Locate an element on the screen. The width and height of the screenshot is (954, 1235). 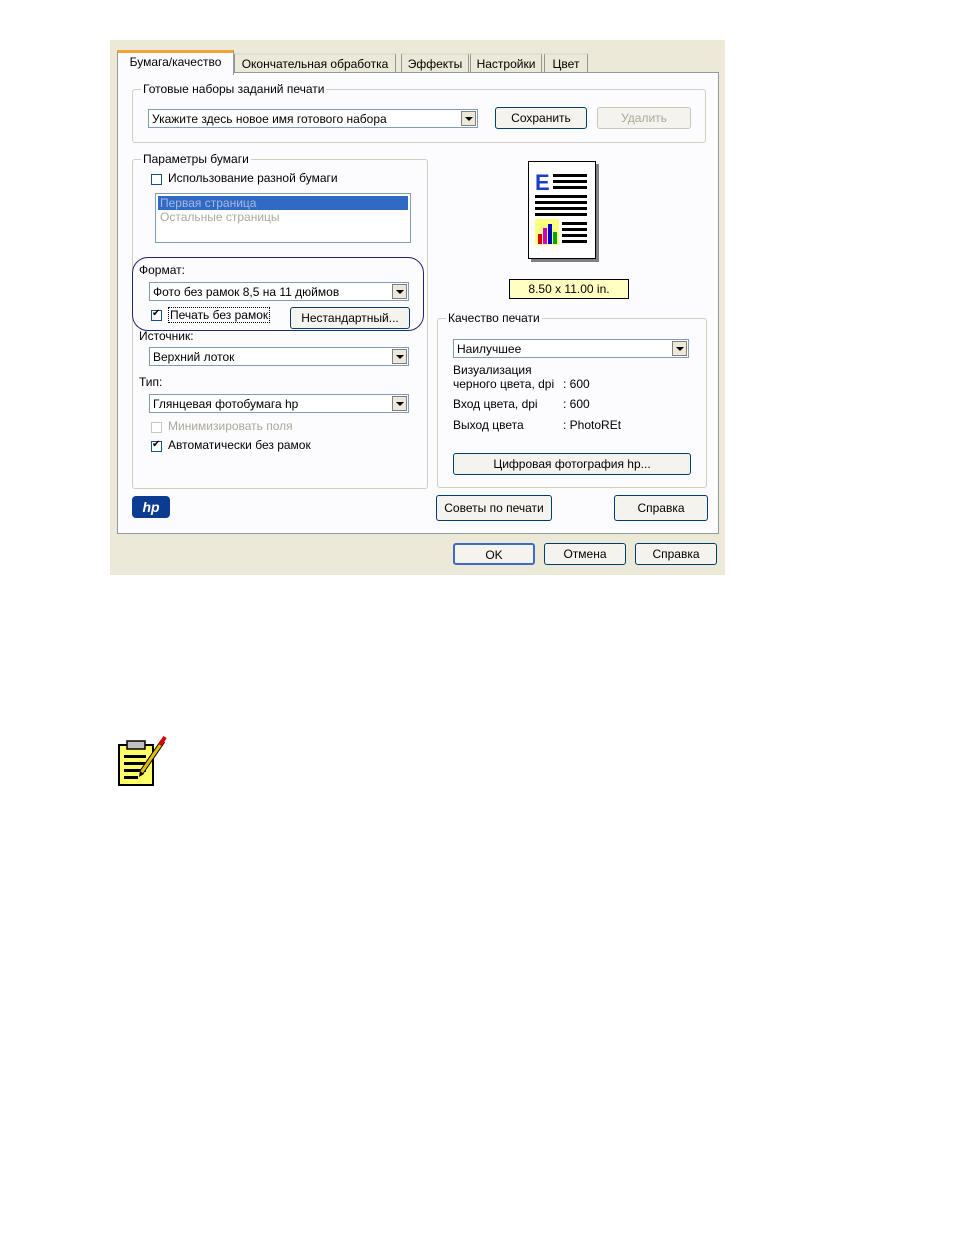
preset-name-value: Укажите здесь новое имя готового набора is located at coordinates (269, 119).